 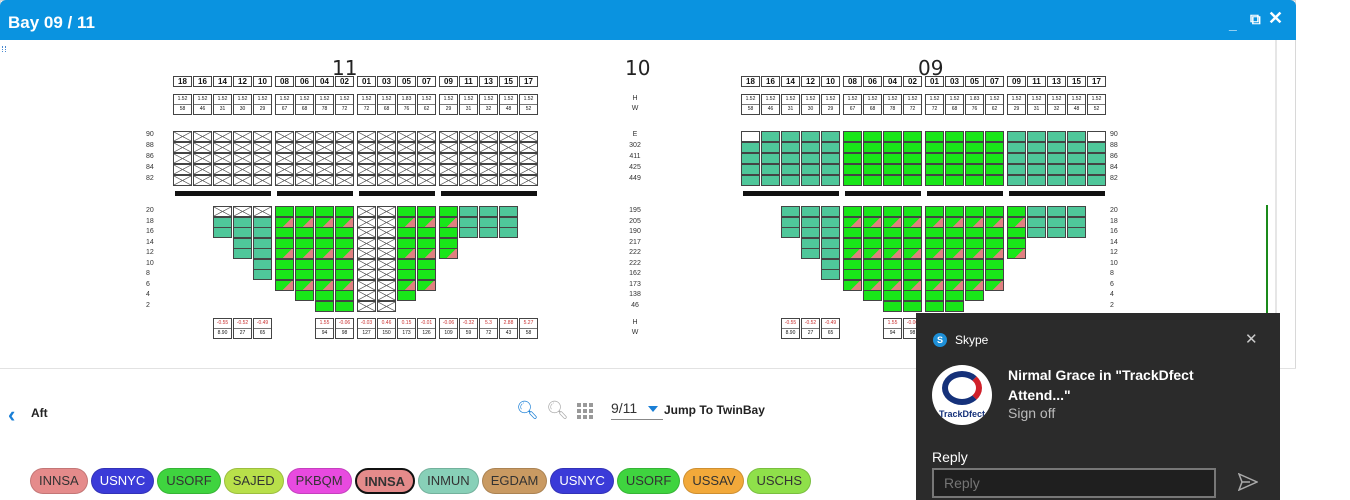 I want to click on port-chip: EGDAM, so click(x=514, y=481).